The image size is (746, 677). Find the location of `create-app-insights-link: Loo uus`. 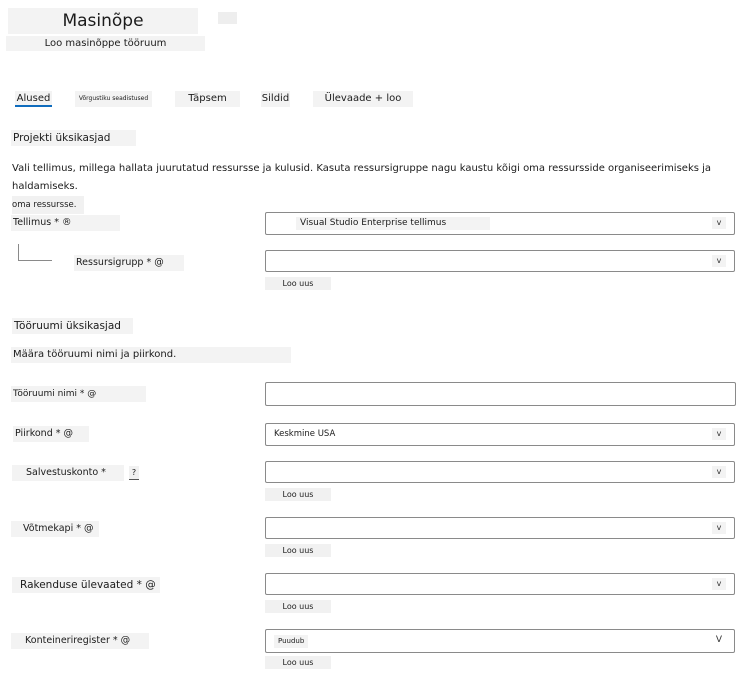

create-app-insights-link: Loo uus is located at coordinates (298, 606).